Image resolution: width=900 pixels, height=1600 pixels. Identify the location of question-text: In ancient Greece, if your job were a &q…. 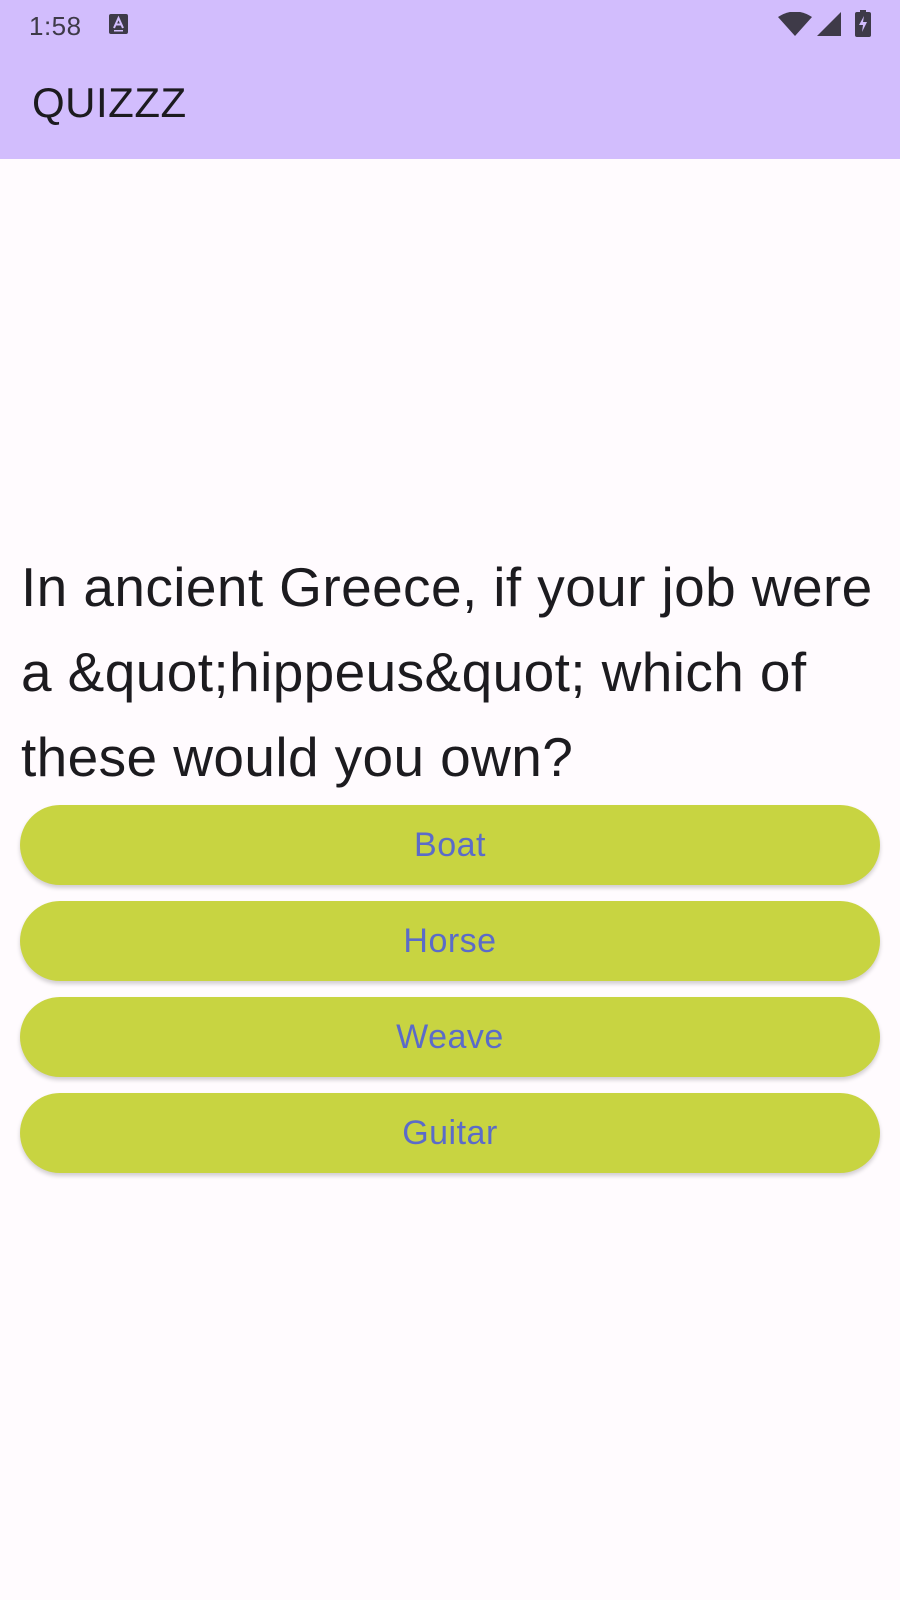
(447, 672).